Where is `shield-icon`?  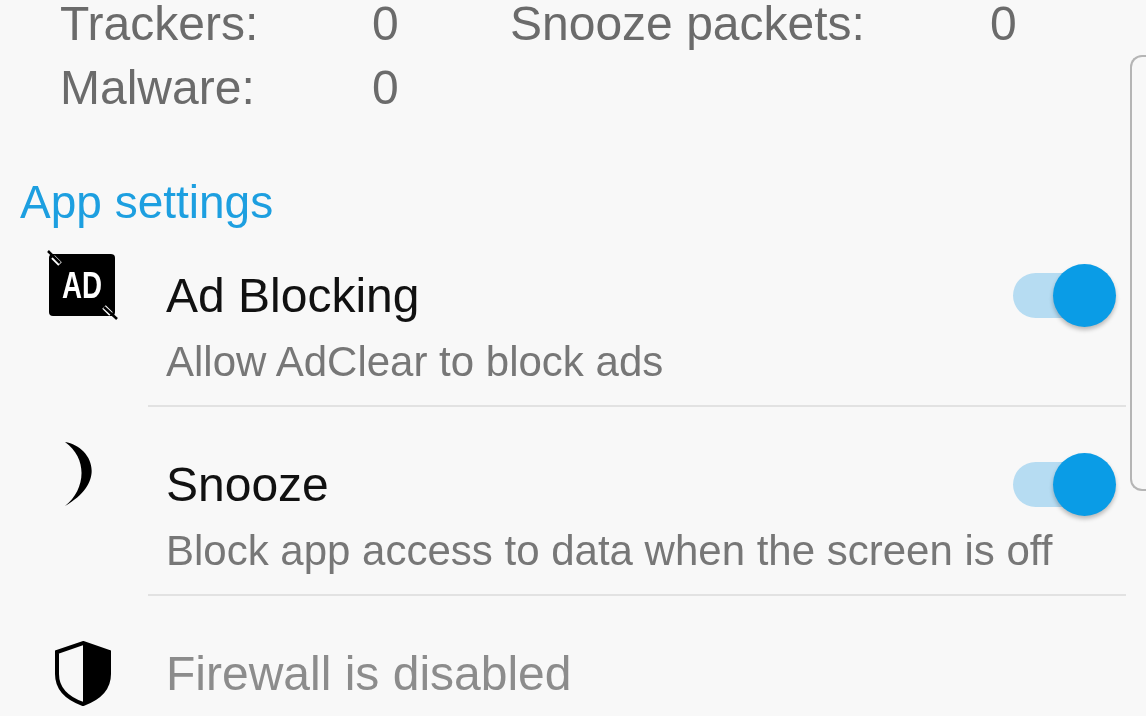 shield-icon is located at coordinates (82, 673).